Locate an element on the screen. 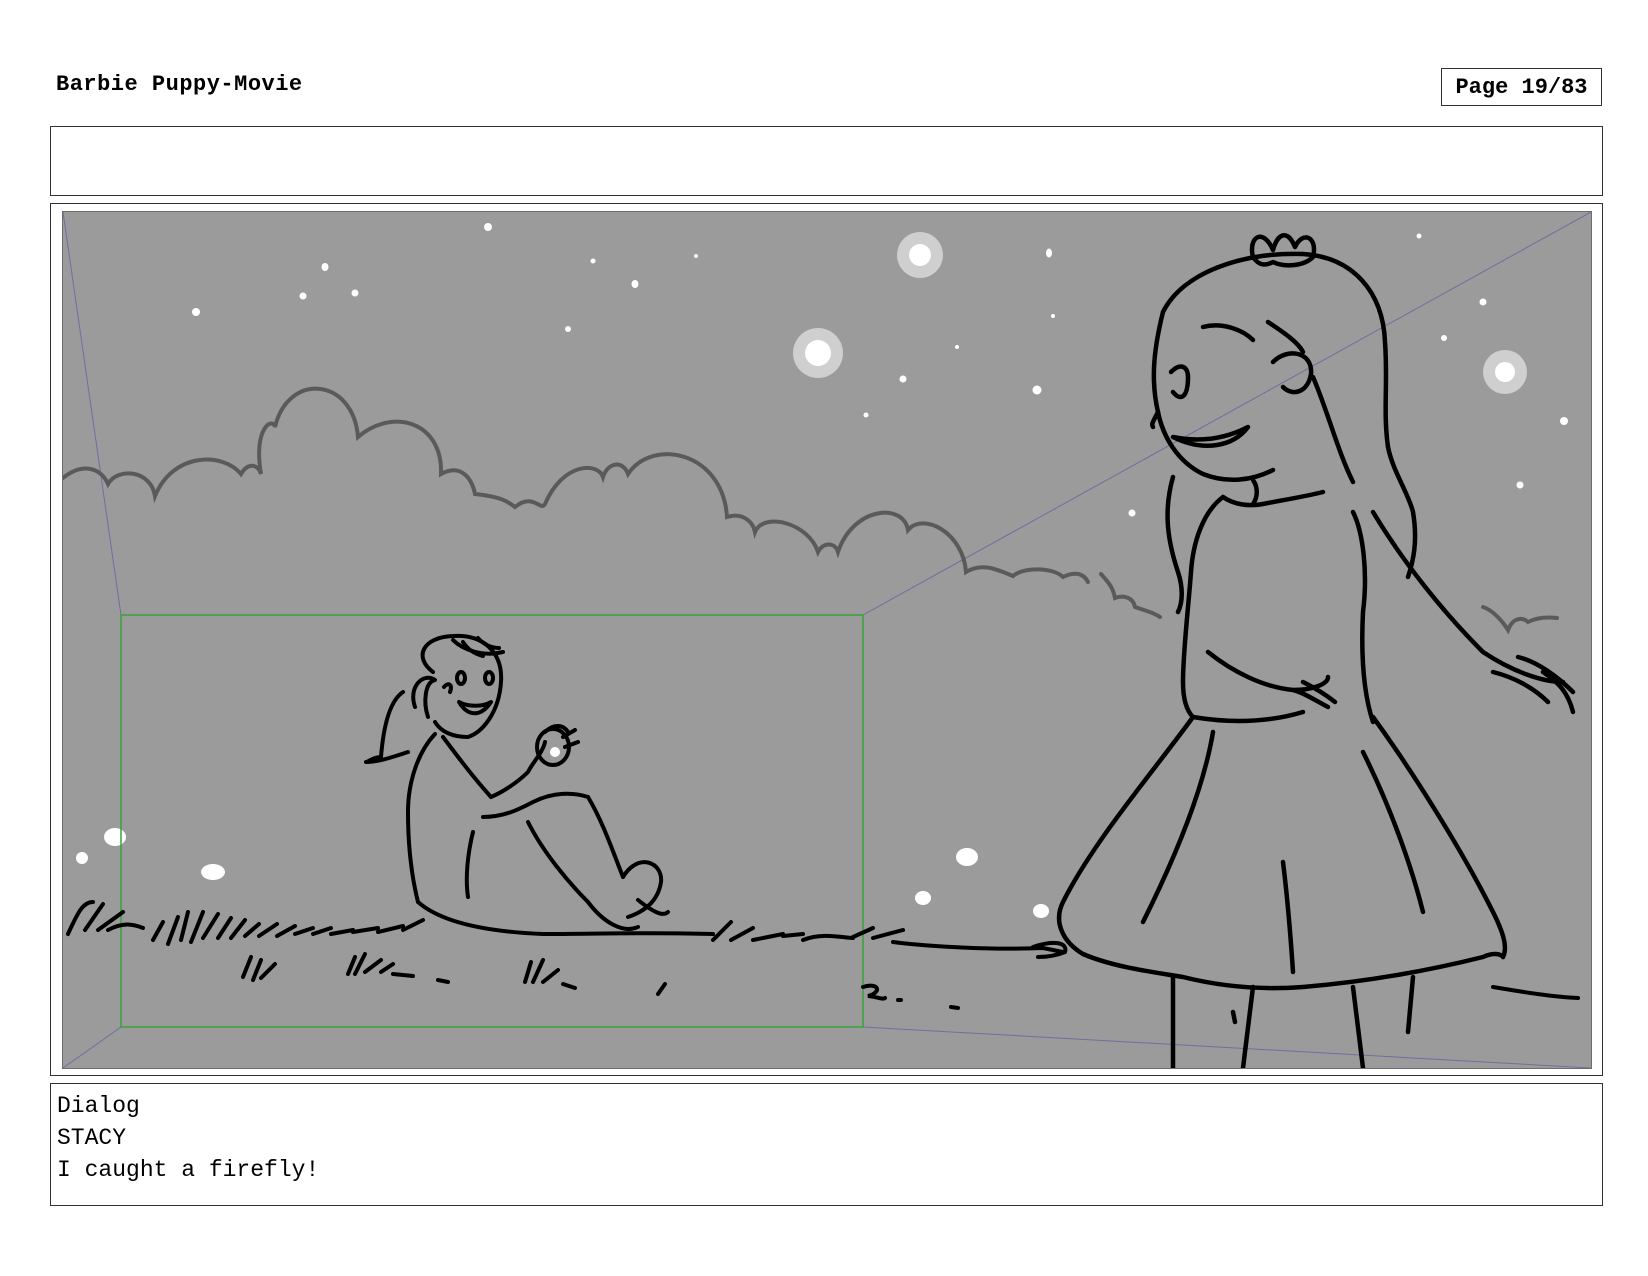 This screenshot has width=1648, height=1276. dialog-character: STACY is located at coordinates (92, 1138).